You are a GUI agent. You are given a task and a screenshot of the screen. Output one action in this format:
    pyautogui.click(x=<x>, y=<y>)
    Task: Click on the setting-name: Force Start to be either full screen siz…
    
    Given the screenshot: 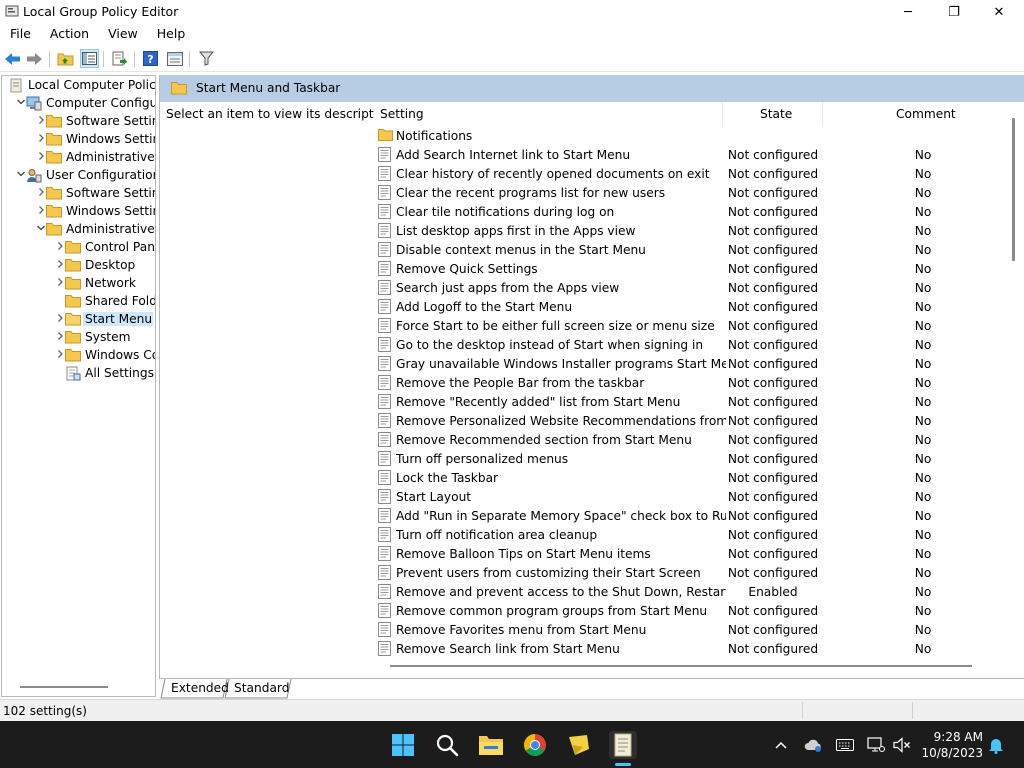 What is the action you would take?
    pyautogui.click(x=555, y=326)
    